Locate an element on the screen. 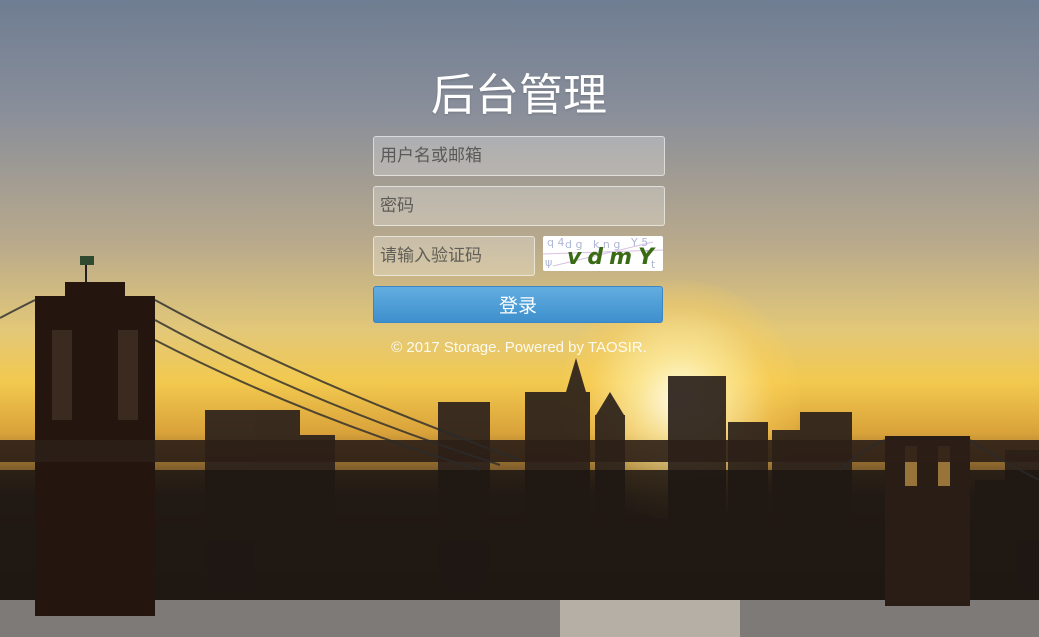 Image resolution: width=1039 pixels, height=637 pixels. page-title: 后台管理 is located at coordinates (519, 95).